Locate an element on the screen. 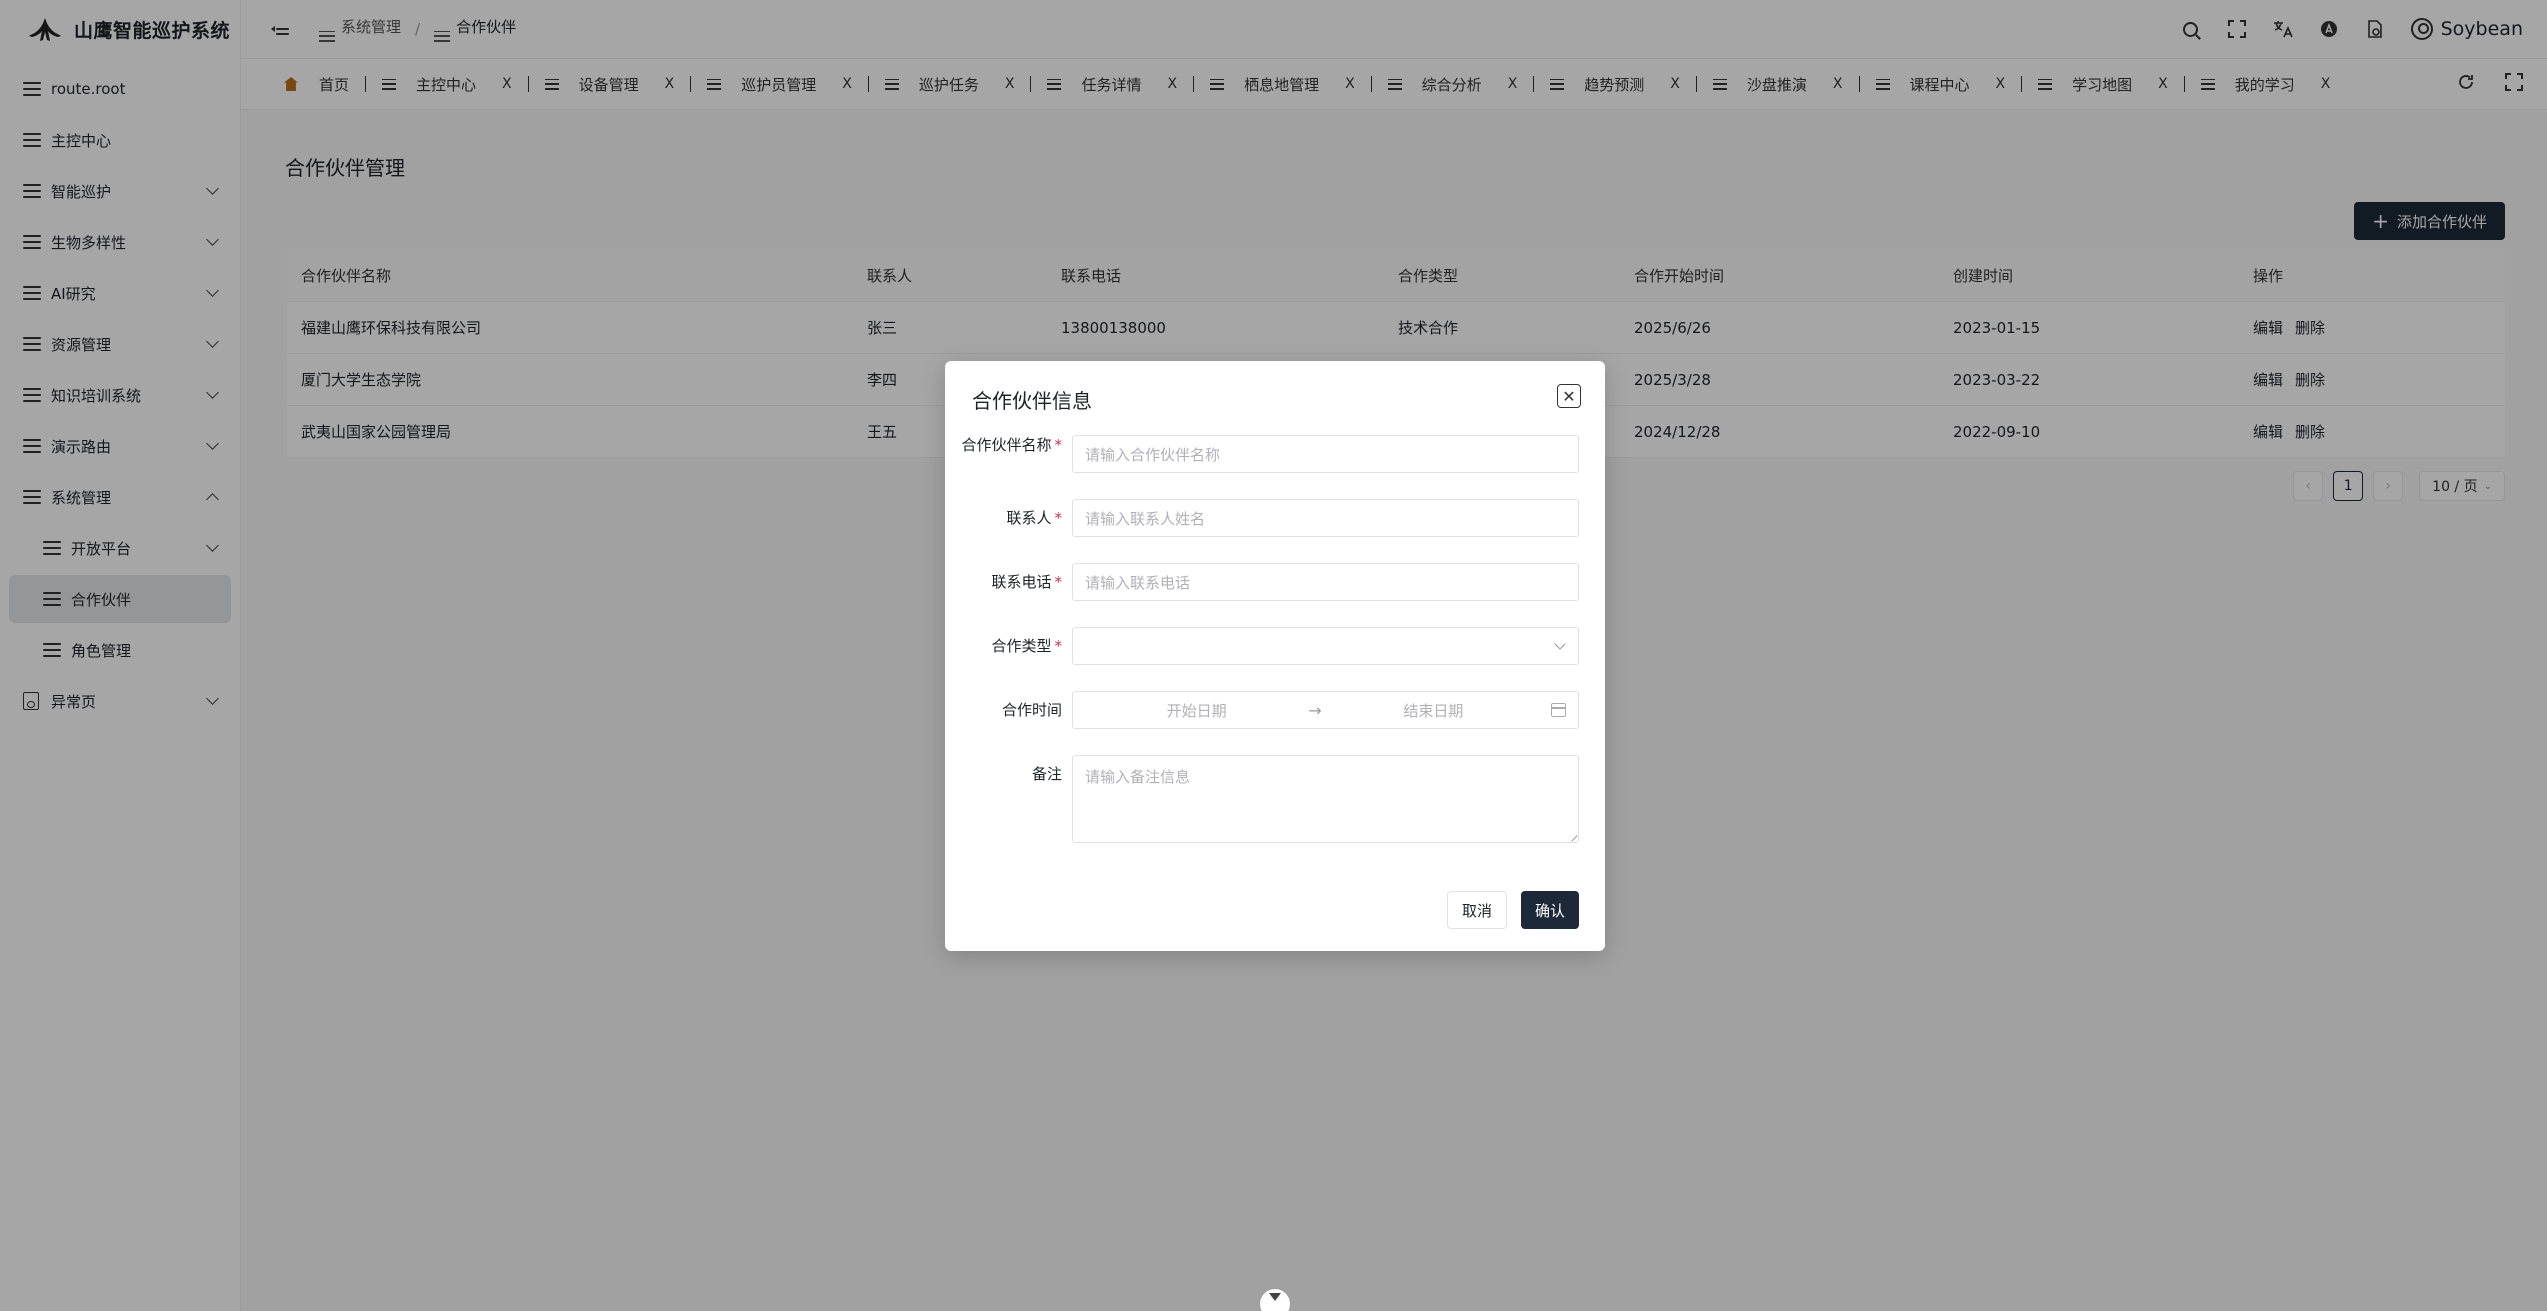  form-row-name: 合作伙伴名称 * 请输入合作伙伴名称 is located at coordinates (1262, 454).